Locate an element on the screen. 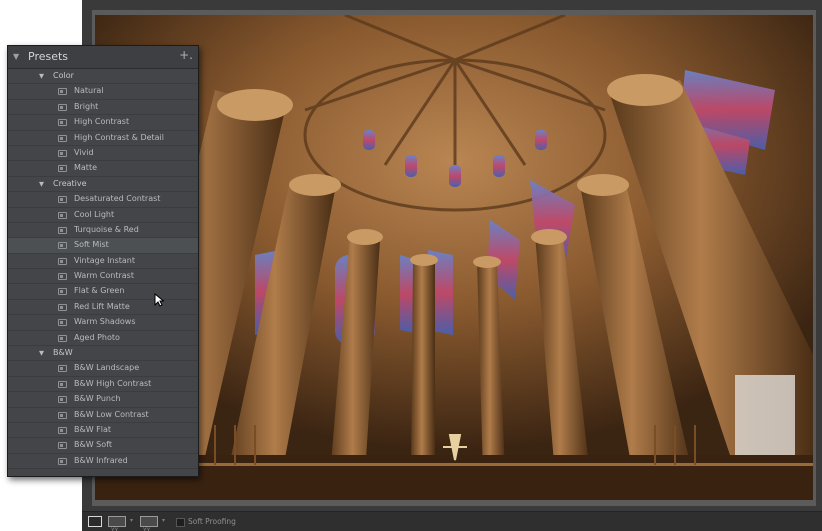 The image size is (822, 531). preset-folder-bw: ▼ B&W is located at coordinates (103, 354).